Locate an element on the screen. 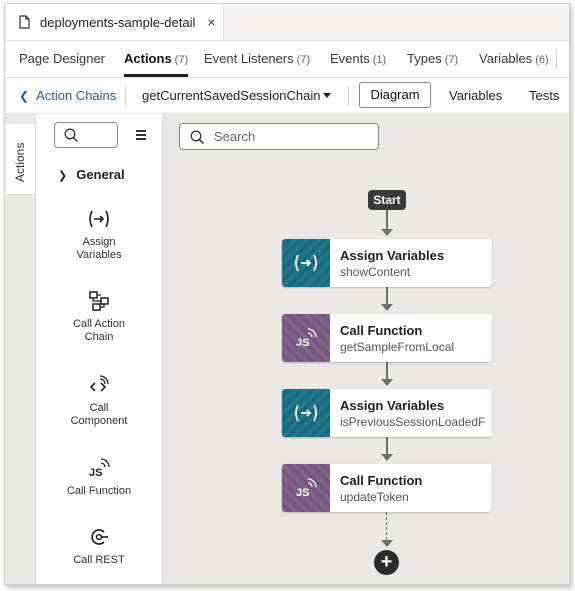 The height and width of the screenshot is (591, 575). tab-label: Variables is located at coordinates (506, 58).